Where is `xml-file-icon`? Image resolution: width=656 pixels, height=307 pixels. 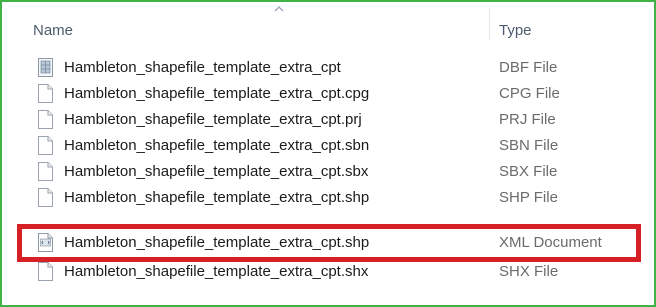 xml-file-icon is located at coordinates (45, 242).